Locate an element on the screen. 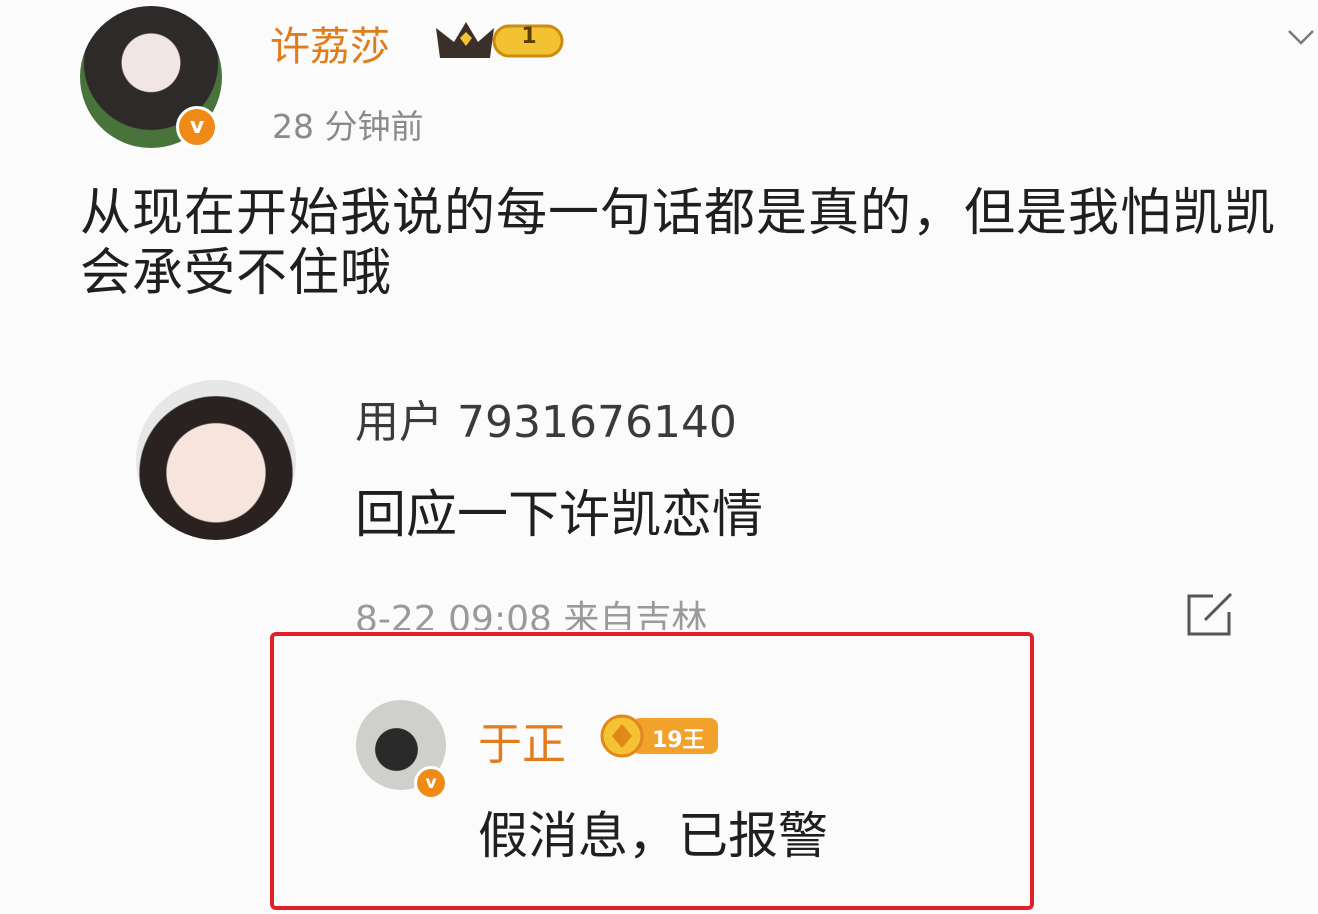  reply-username: 用户 7931676140 is located at coordinates (546, 418).